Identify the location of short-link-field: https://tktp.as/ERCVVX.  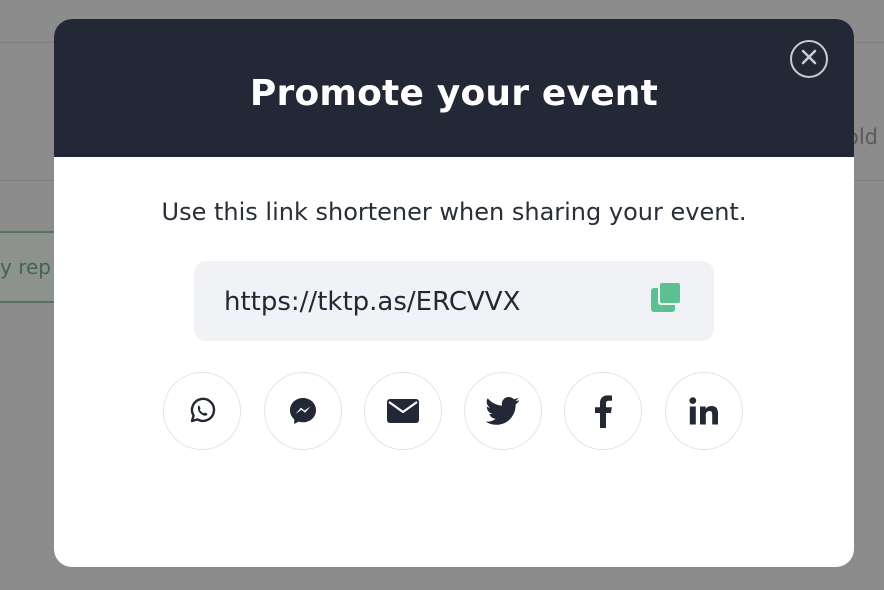
(454, 301).